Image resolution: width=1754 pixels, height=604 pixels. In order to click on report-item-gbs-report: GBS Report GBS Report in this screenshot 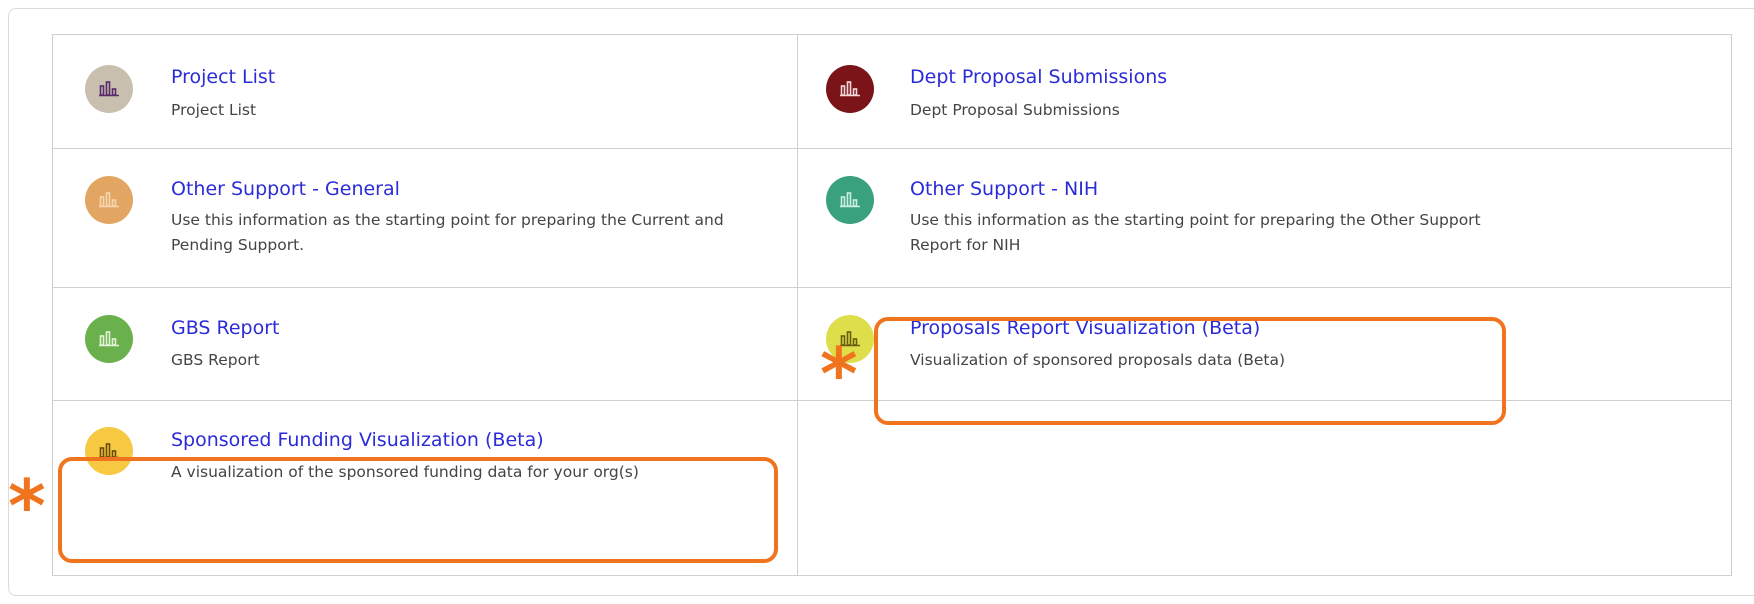, I will do `click(425, 344)`.